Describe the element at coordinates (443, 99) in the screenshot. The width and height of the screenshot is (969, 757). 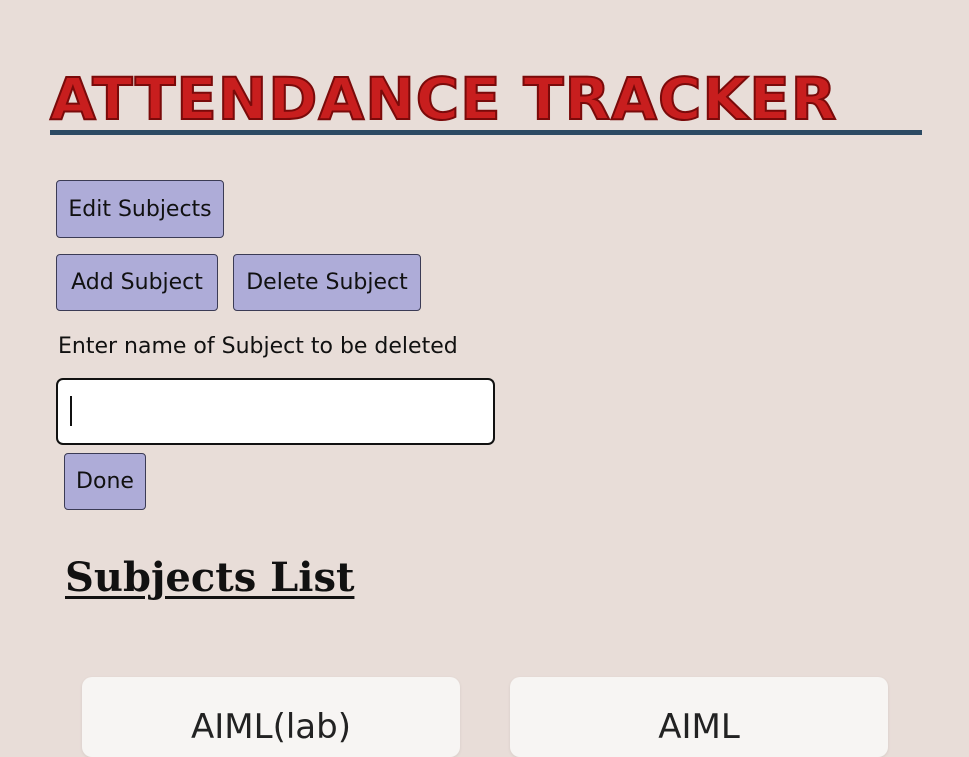
I see `app-title: ATTENDANCE TRACKER` at that location.